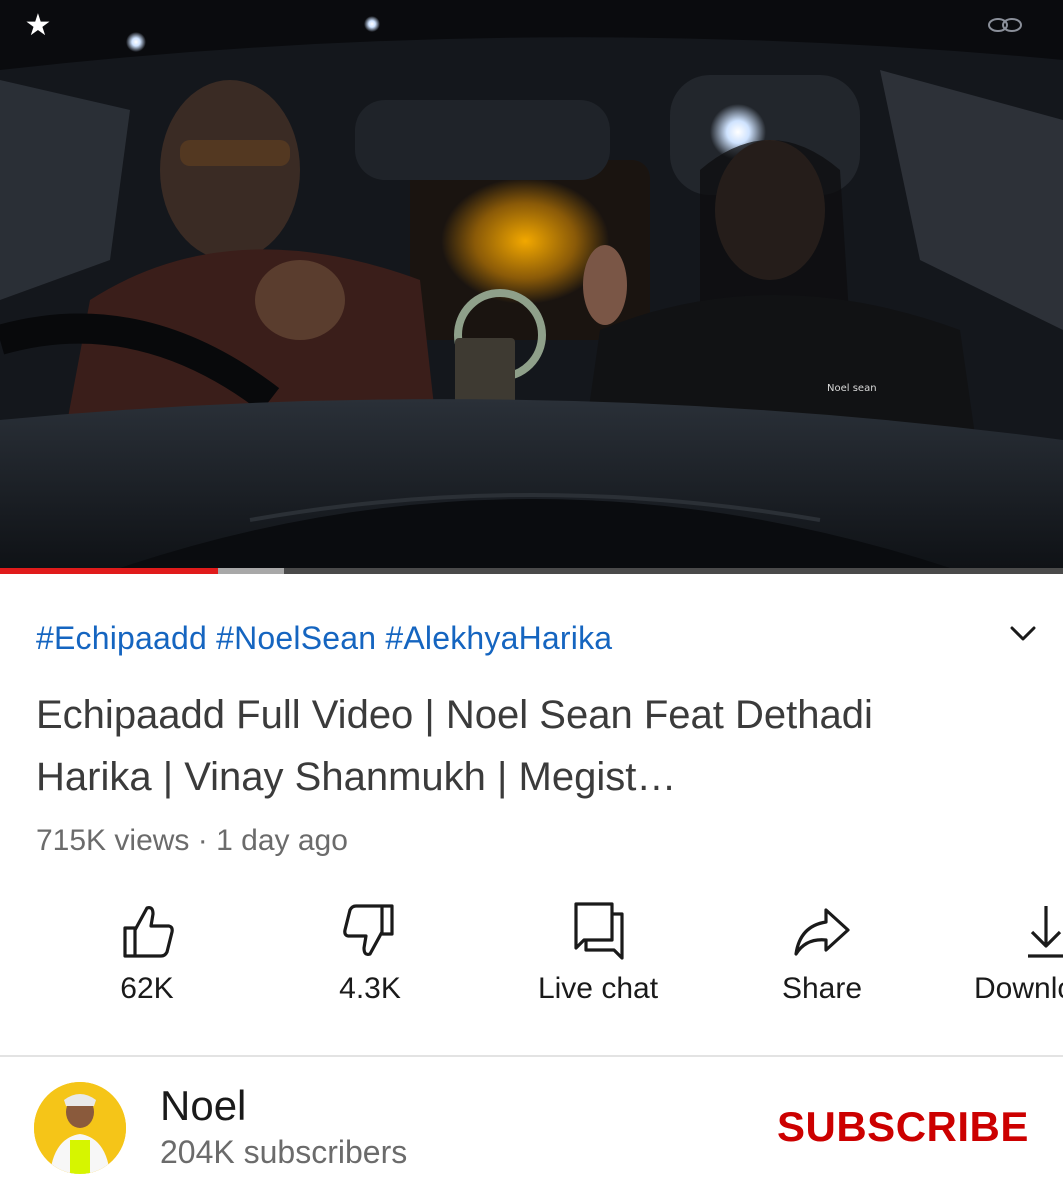 The width and height of the screenshot is (1063, 1200). Describe the element at coordinates (147, 965) in the screenshot. I see `like-button: 62K` at that location.